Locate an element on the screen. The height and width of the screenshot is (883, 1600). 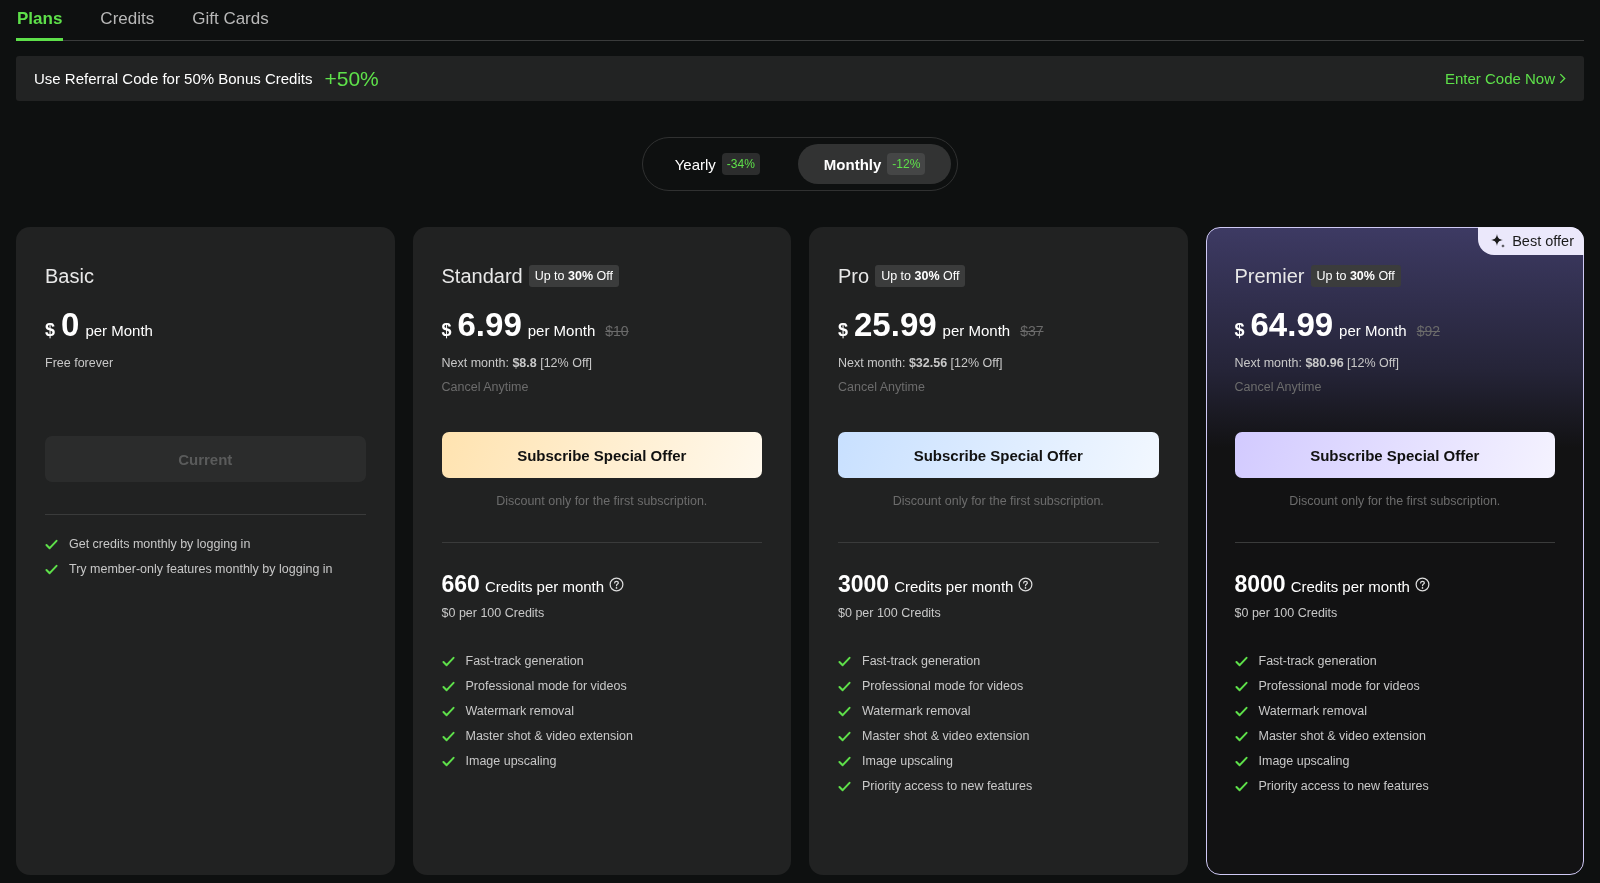
original-price: $92 is located at coordinates (1428, 331).